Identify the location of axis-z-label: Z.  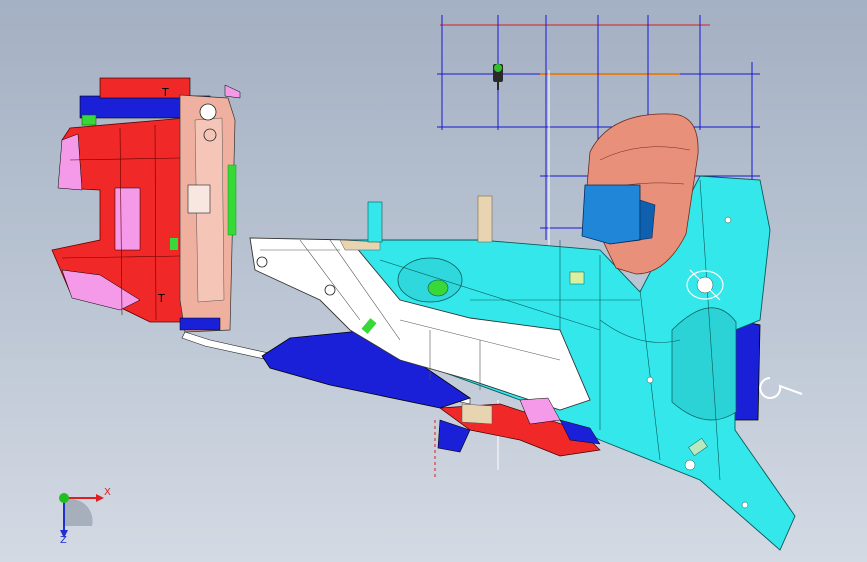
(63, 540).